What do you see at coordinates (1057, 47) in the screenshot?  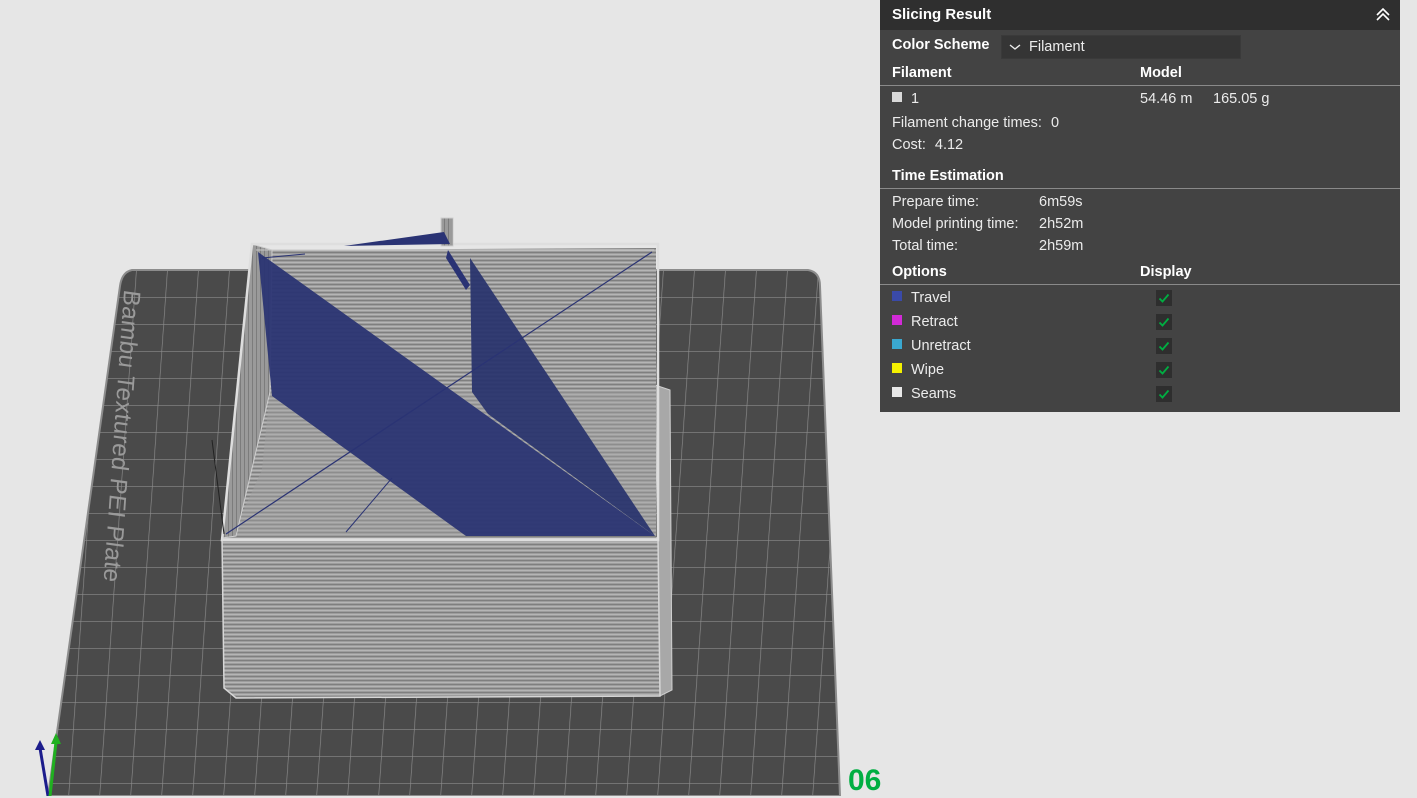 I see `color-scheme-value: Filament` at bounding box center [1057, 47].